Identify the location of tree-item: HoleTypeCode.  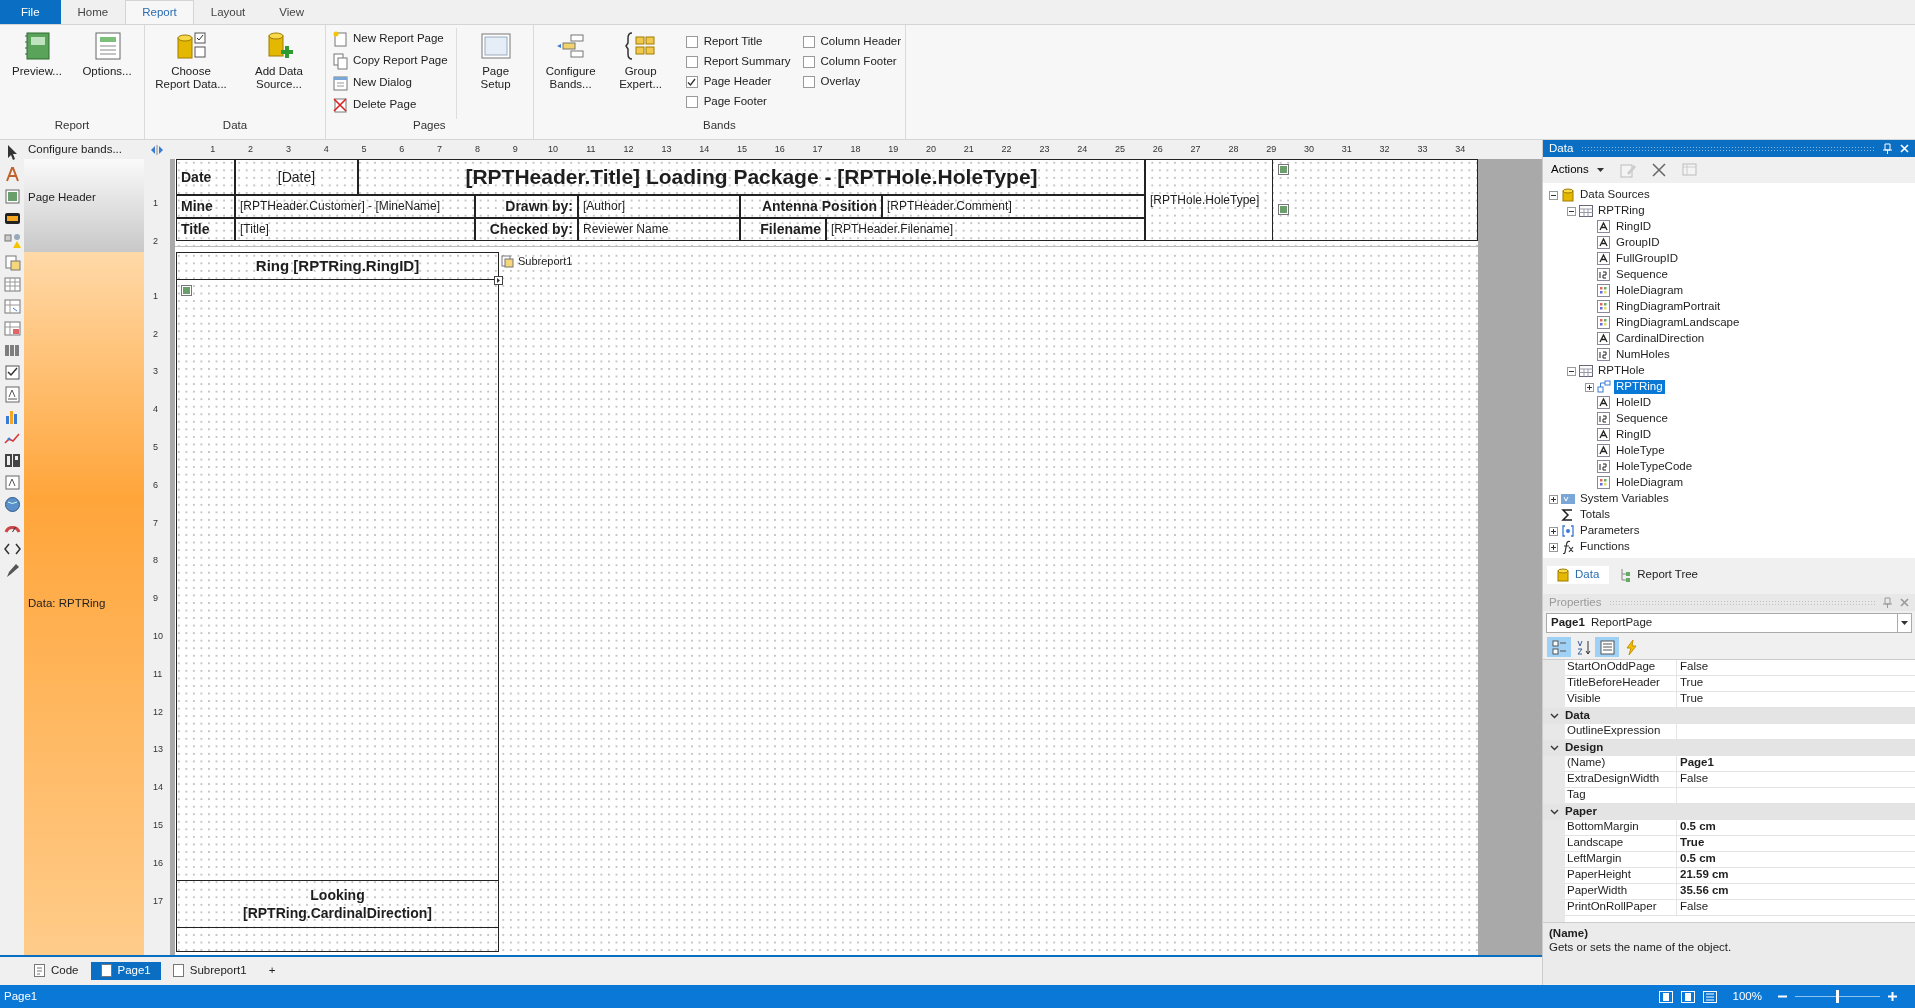
(1654, 467).